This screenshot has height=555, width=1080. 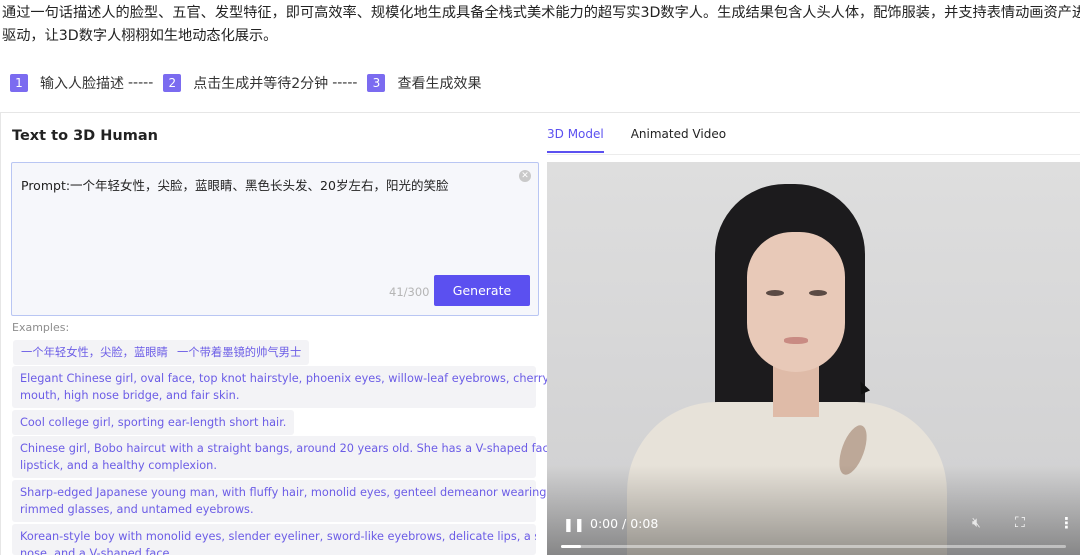 What do you see at coordinates (678, 138) in the screenshot?
I see `tab-animated-video: Animated Video` at bounding box center [678, 138].